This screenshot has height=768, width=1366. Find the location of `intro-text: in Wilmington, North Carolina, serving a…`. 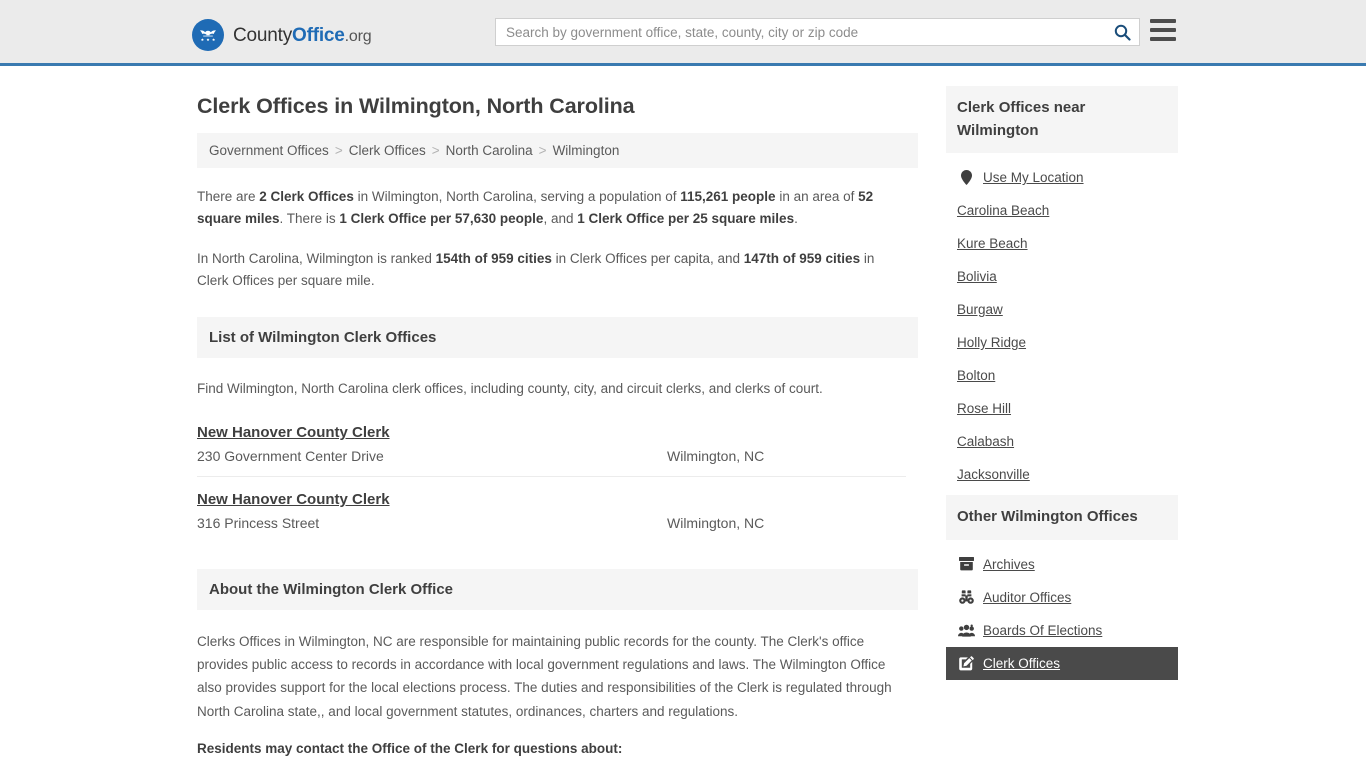

intro-text: in Wilmington, North Carolina, serving a… is located at coordinates (517, 196).